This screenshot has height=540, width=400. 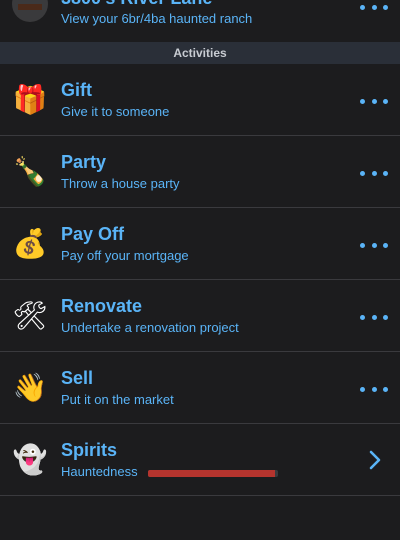 I want to click on champagne-icon: 🍾, so click(x=30, y=171).